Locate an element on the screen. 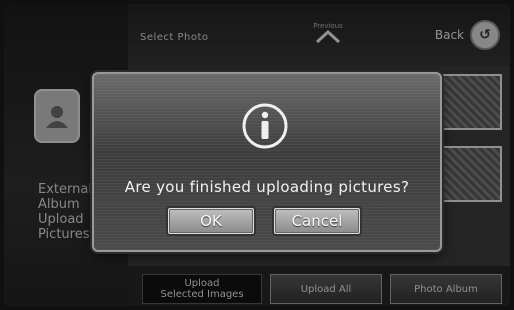 This screenshot has width=514, height=310. info-icon is located at coordinates (265, 126).